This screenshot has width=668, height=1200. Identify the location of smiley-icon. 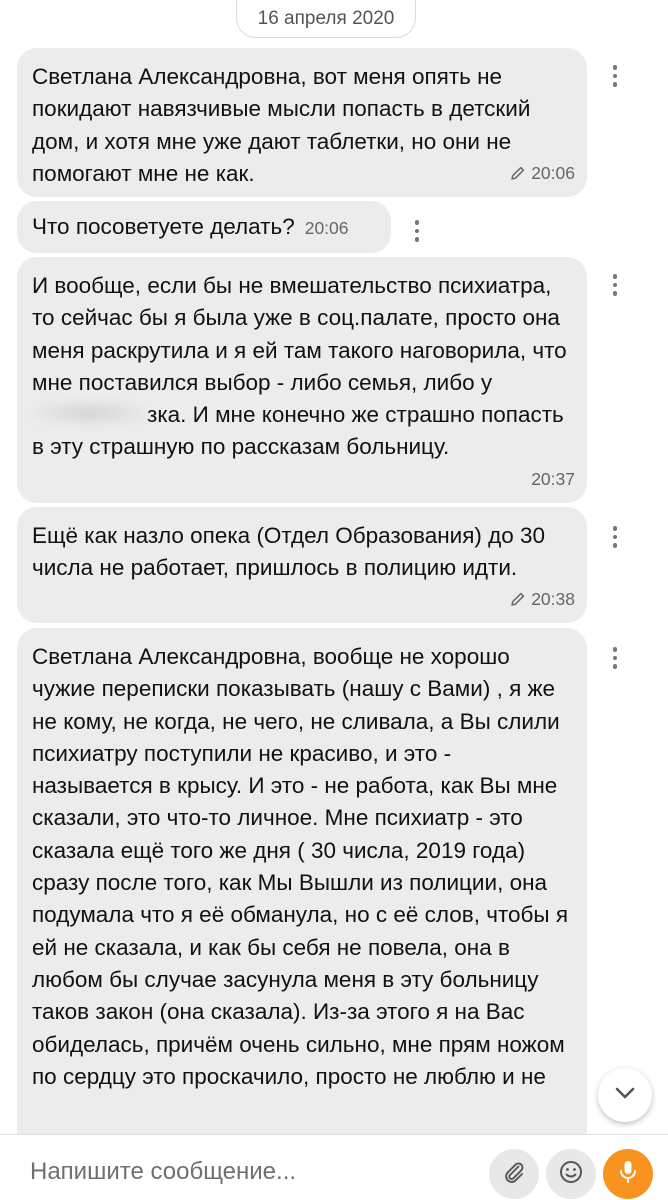
(571, 1174).